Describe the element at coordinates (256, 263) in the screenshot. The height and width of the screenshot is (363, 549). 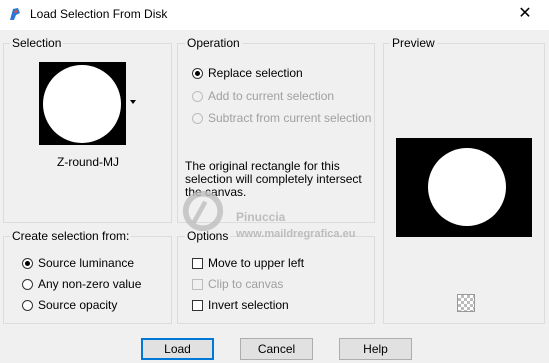
I see `move-upper-left-label: Move to upper left` at that location.